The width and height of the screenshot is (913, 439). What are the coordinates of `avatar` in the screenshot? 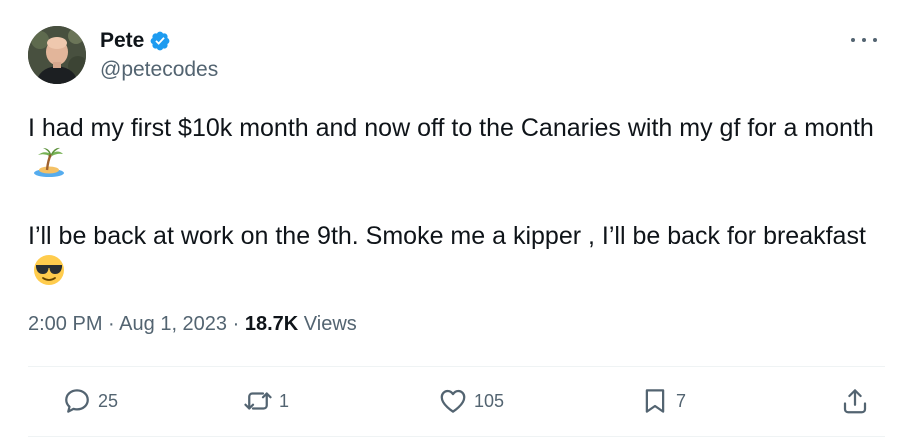 It's located at (57, 55).